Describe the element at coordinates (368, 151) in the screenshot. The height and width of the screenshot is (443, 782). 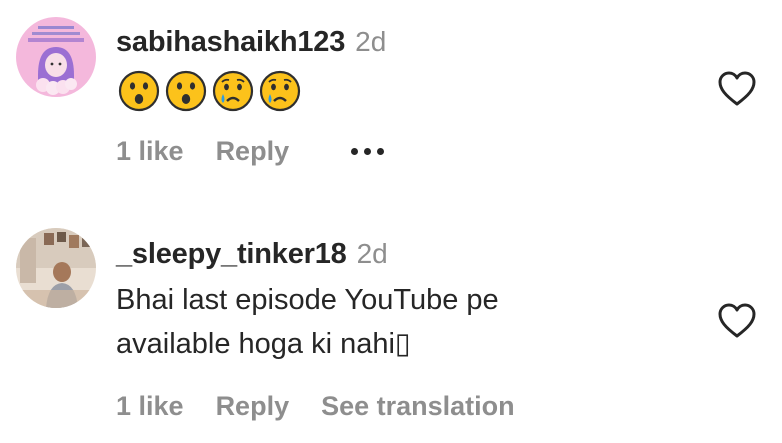
I see `more-options-icon` at that location.